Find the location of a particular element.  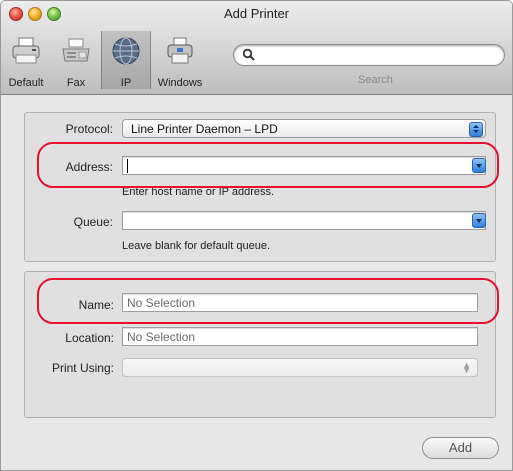

toolbar-item-ip: IP is located at coordinates (126, 60).